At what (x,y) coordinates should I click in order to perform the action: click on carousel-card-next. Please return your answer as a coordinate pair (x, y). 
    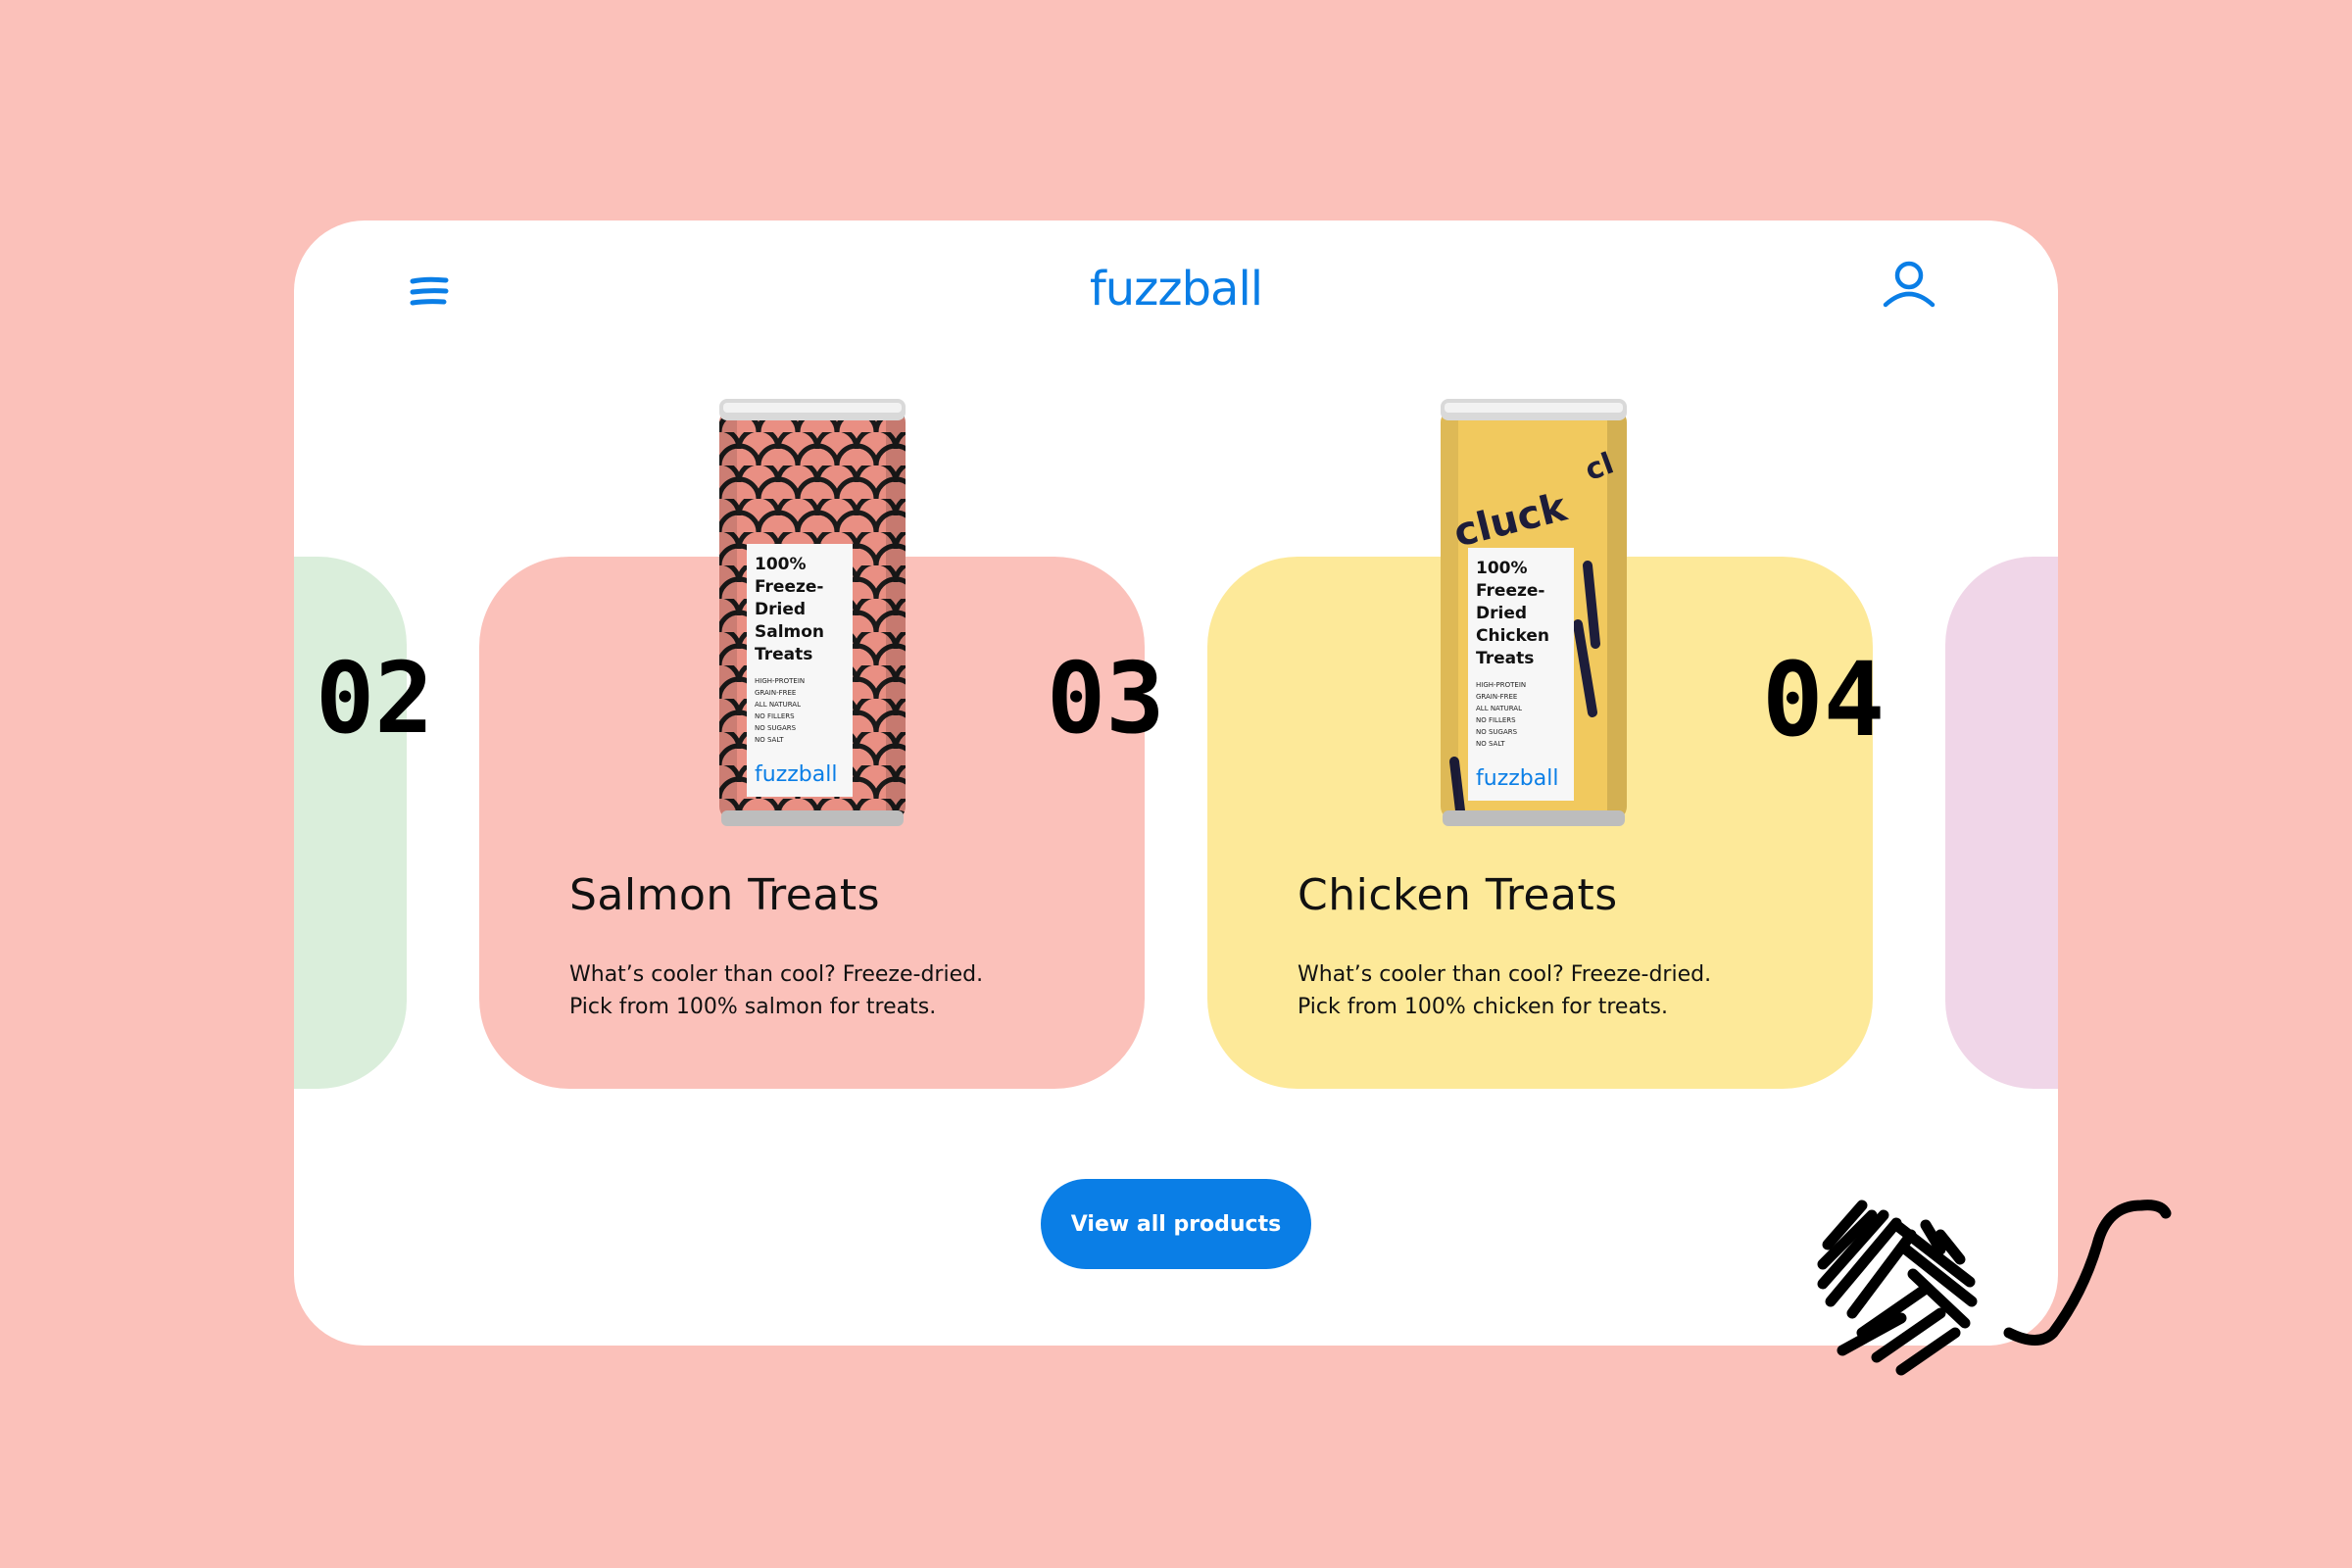
    Looking at the image, I should click on (2001, 823).